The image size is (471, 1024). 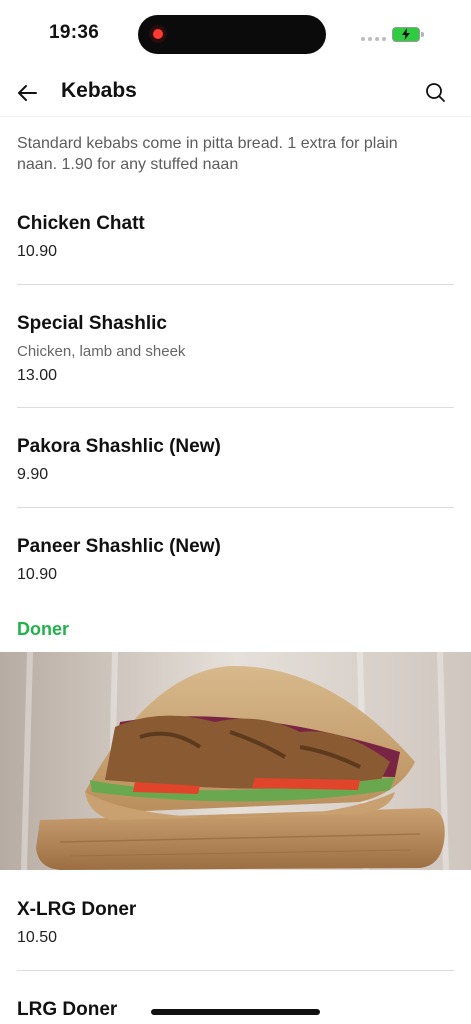 I want to click on item-name: LRG Doner, so click(x=67, y=1009).